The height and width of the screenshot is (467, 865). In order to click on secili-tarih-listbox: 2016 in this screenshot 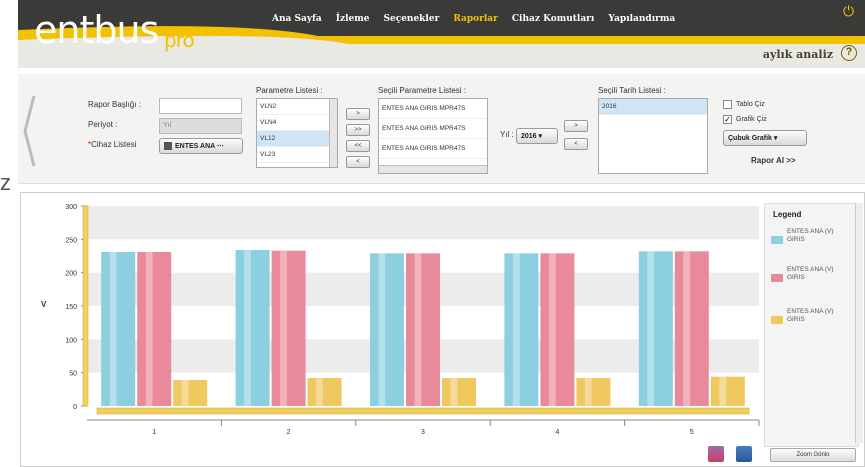, I will do `click(653, 136)`.